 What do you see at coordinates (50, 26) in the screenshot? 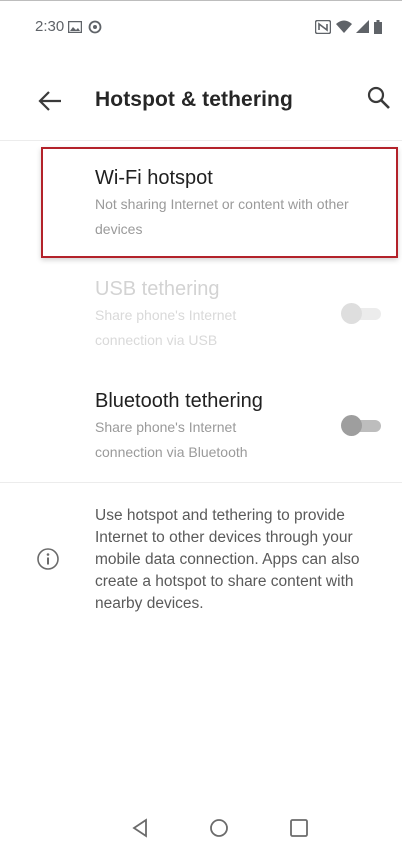
I see `status-time: 2:30` at bounding box center [50, 26].